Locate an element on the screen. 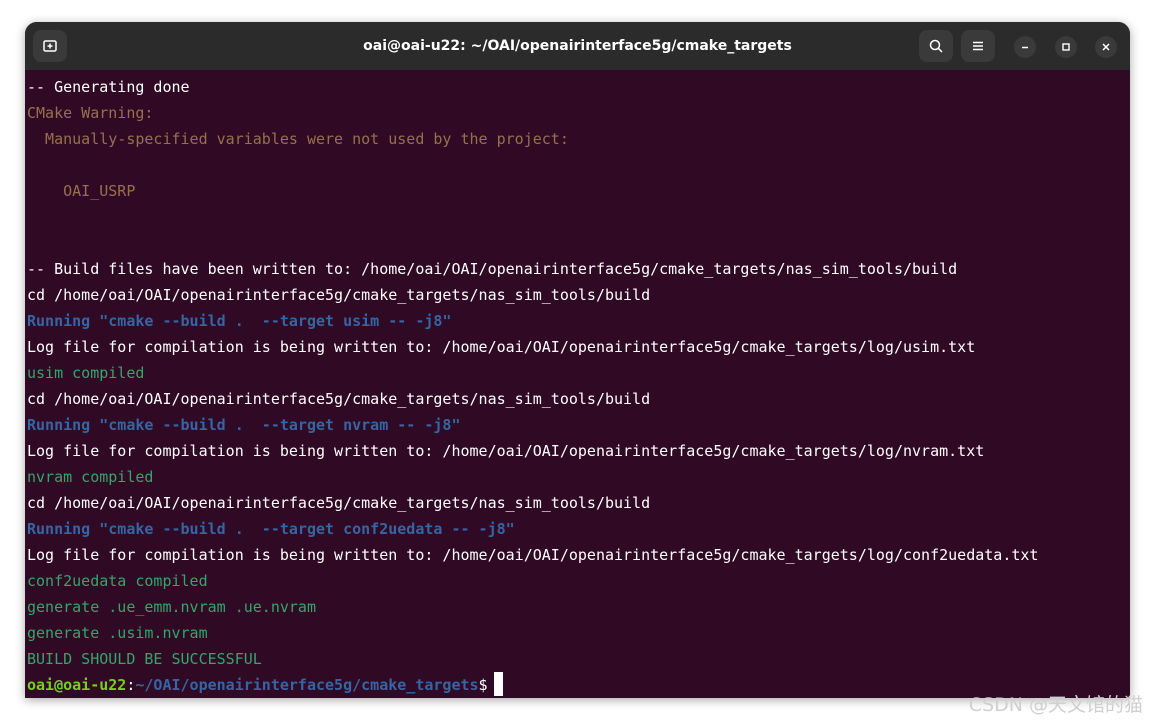  terminal-line: nvram compiled is located at coordinates (90, 477).